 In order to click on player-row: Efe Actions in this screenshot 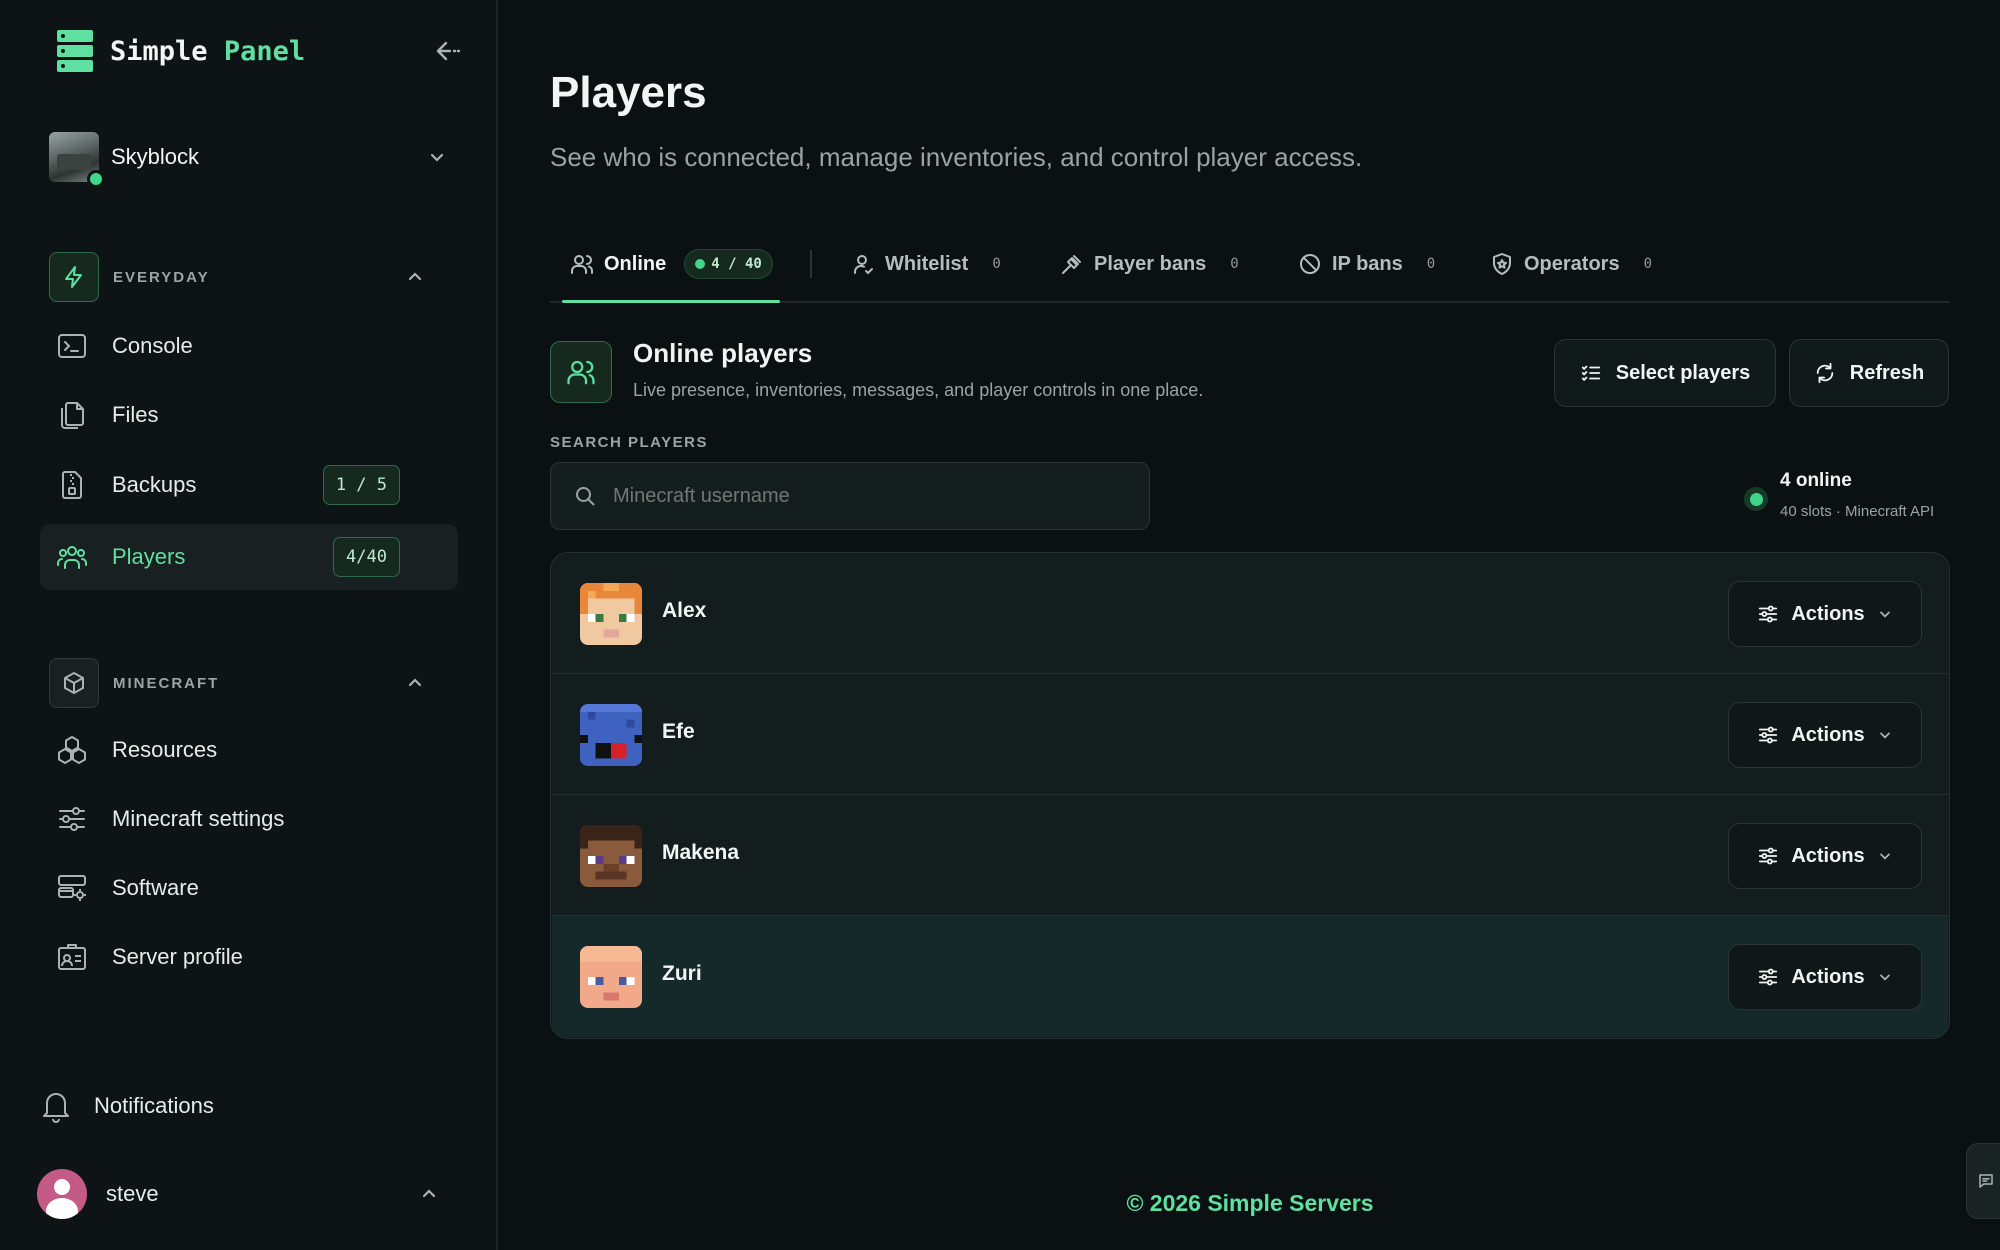, I will do `click(1250, 734)`.